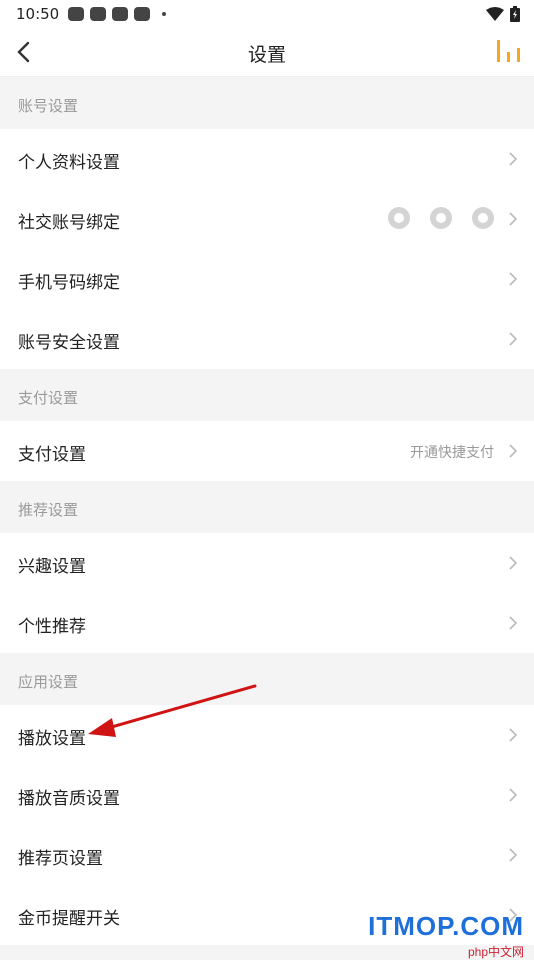 The height and width of the screenshot is (960, 534). I want to click on annotation-arrow, so click(172, 710).